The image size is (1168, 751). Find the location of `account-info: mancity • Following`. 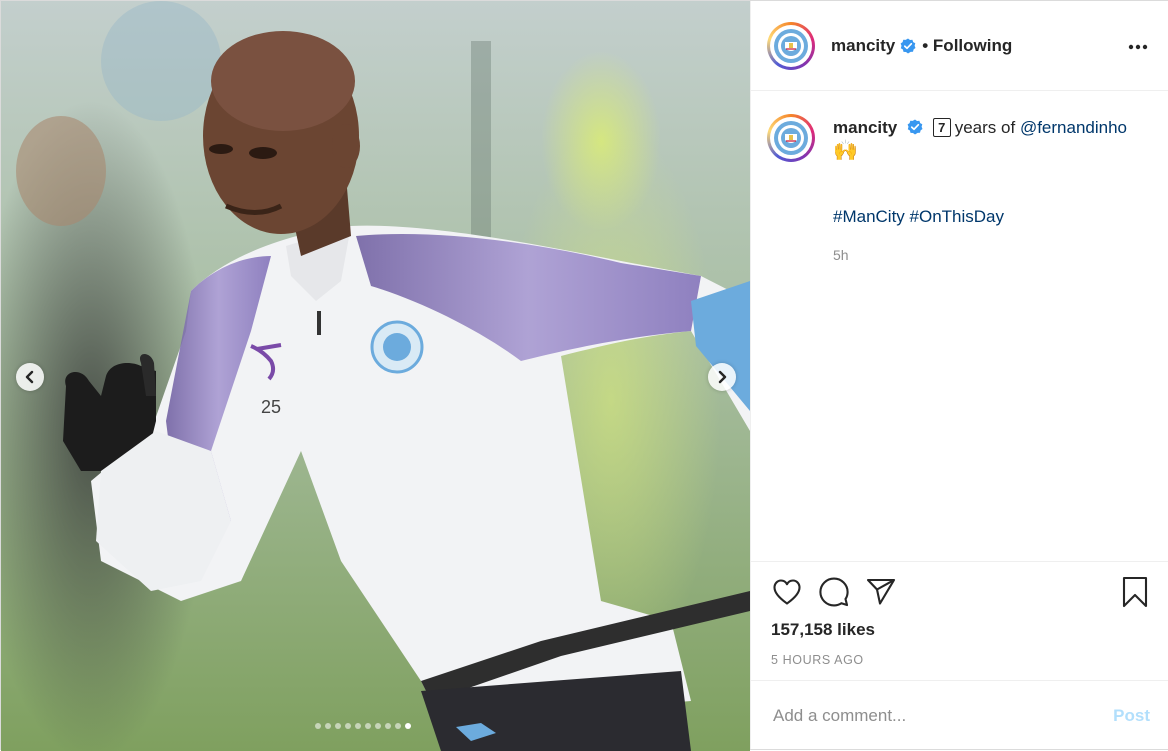

account-info: mancity • Following is located at coordinates (921, 46).